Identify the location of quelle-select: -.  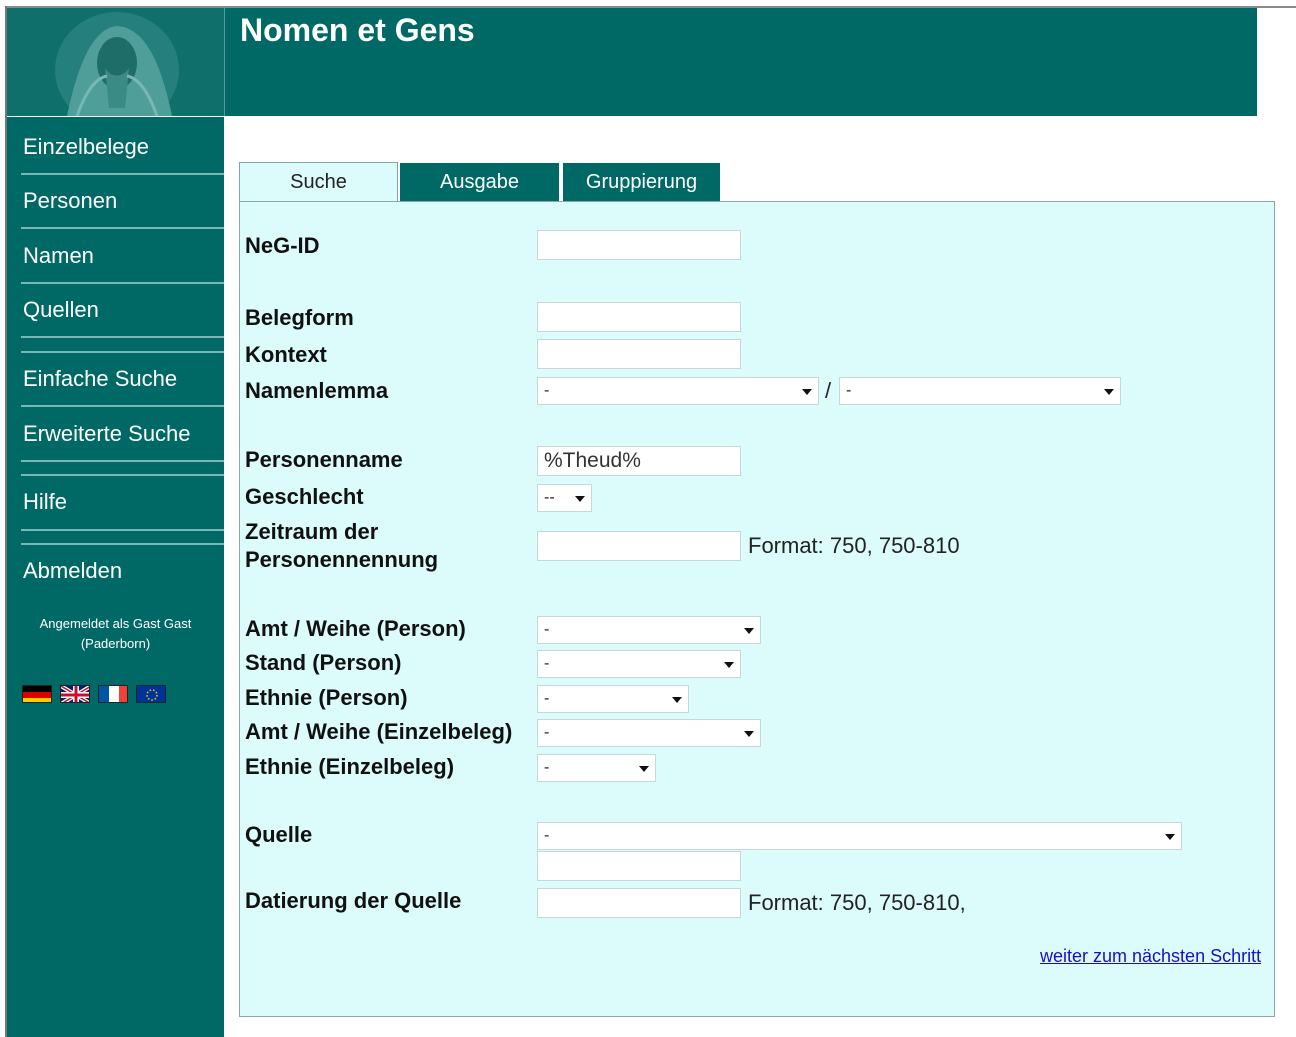
(859, 836).